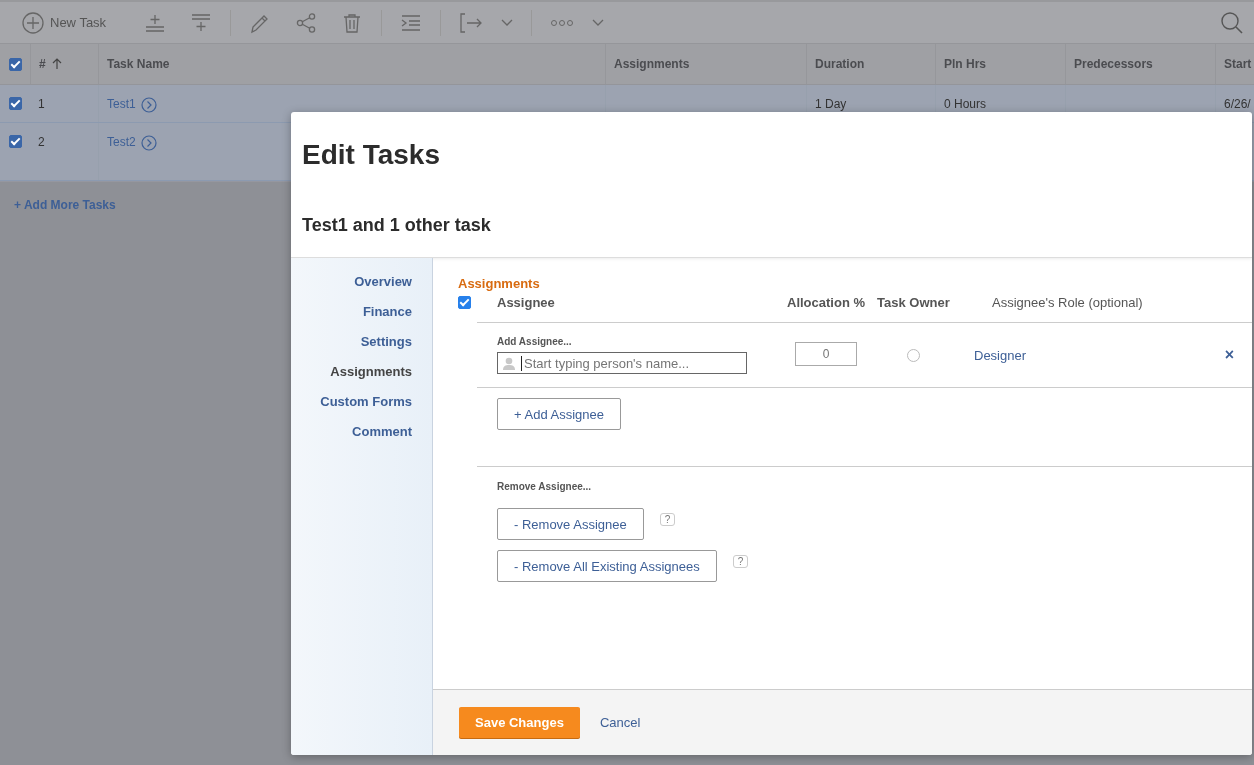 This screenshot has width=1254, height=765. Describe the element at coordinates (499, 283) in the screenshot. I see `section-title: Assignments` at that location.